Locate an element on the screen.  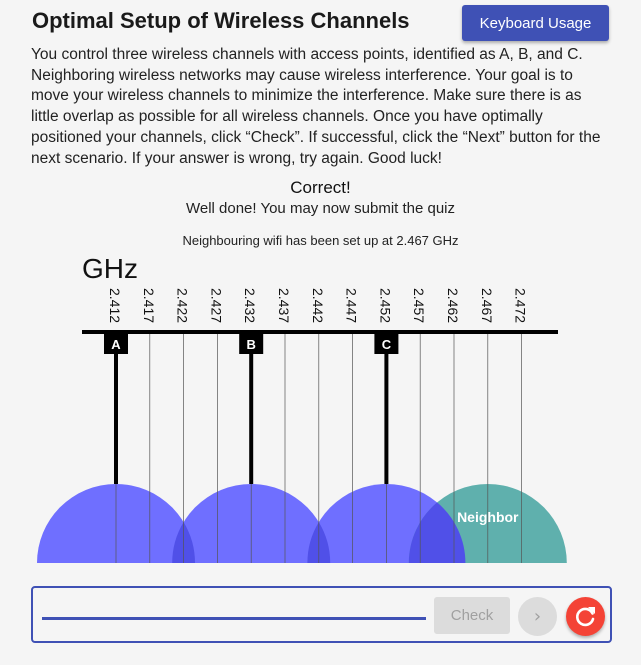
ghz-unit-label: GHz is located at coordinates (110, 268).